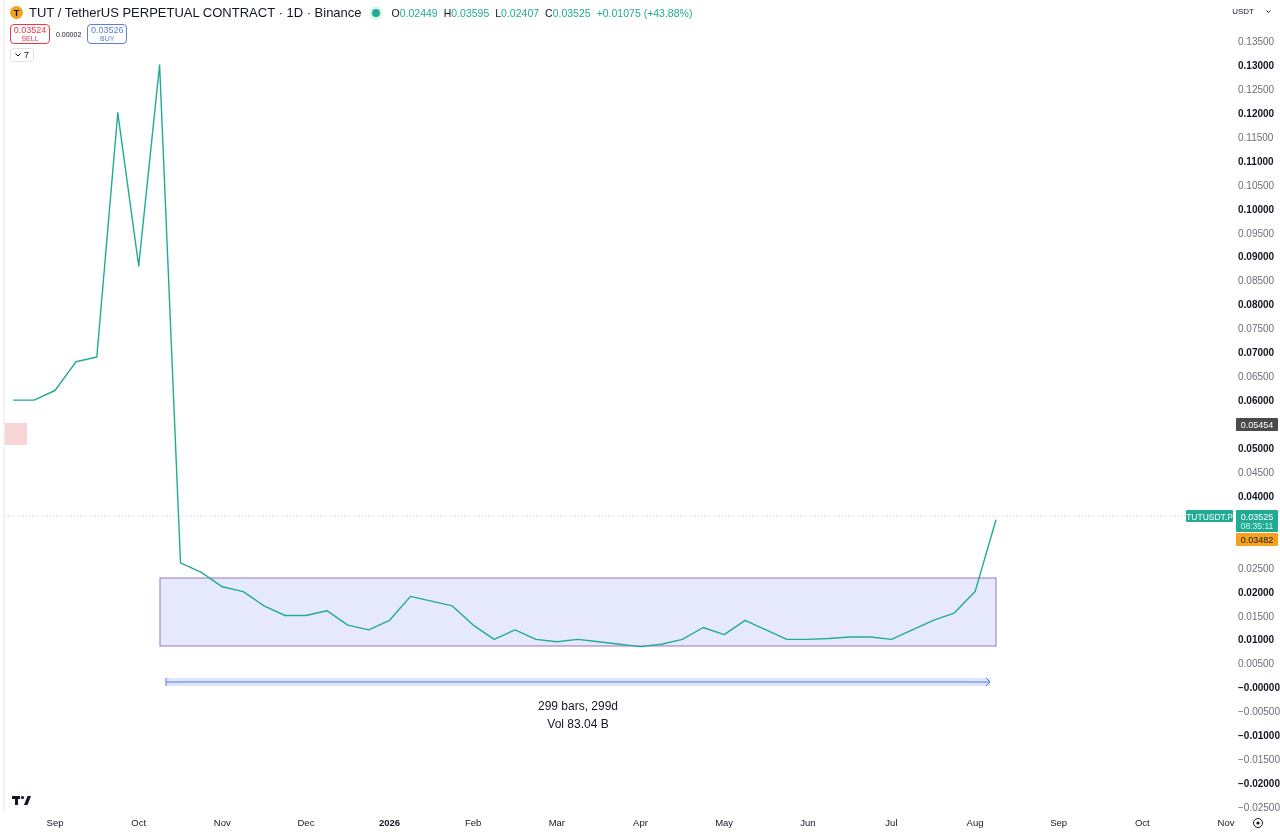  Describe the element at coordinates (16, 12) in the screenshot. I see `coin-logo: T` at that location.